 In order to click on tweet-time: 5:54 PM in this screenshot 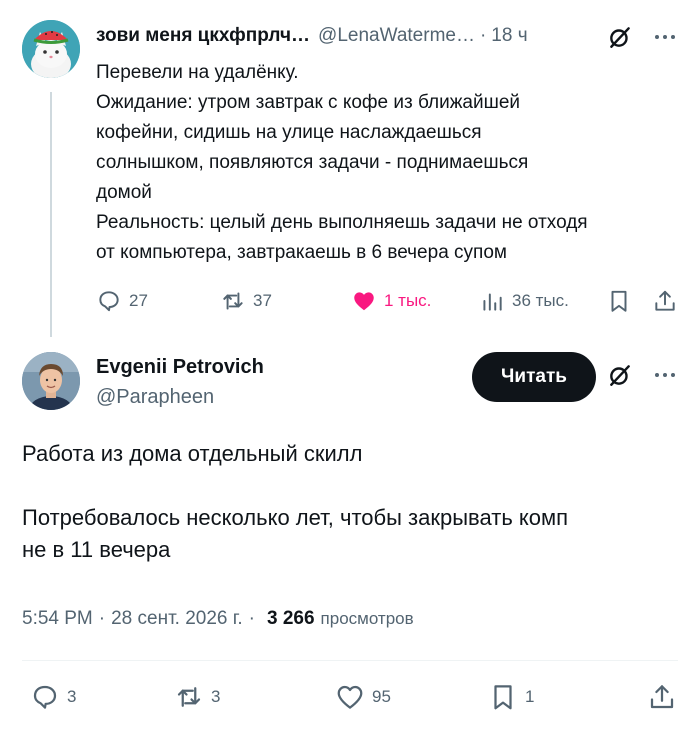, I will do `click(57, 619)`.